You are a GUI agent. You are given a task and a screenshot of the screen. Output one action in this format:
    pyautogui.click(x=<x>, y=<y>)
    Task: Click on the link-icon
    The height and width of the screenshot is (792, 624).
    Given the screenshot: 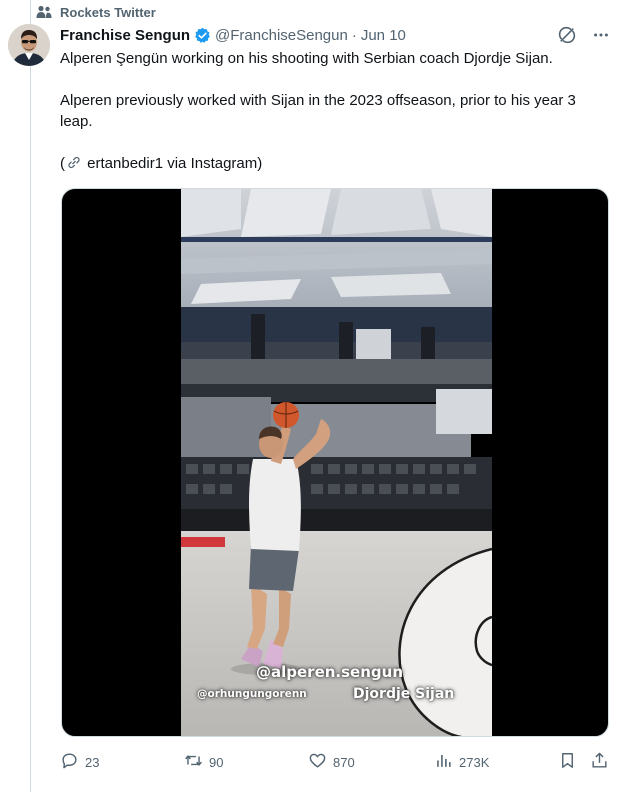 What is the action you would take?
    pyautogui.click(x=74, y=163)
    